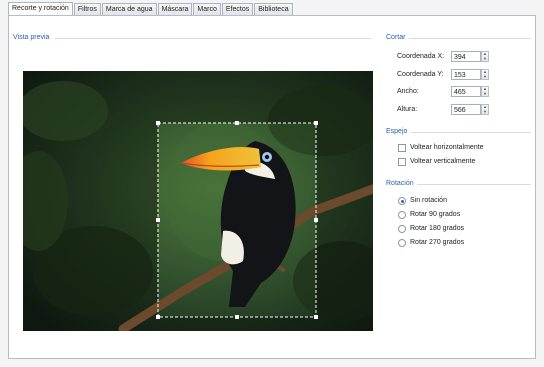 The height and width of the screenshot is (367, 544). Describe the element at coordinates (87, 9) in the screenshot. I see `tab-filtros: Filtros` at that location.